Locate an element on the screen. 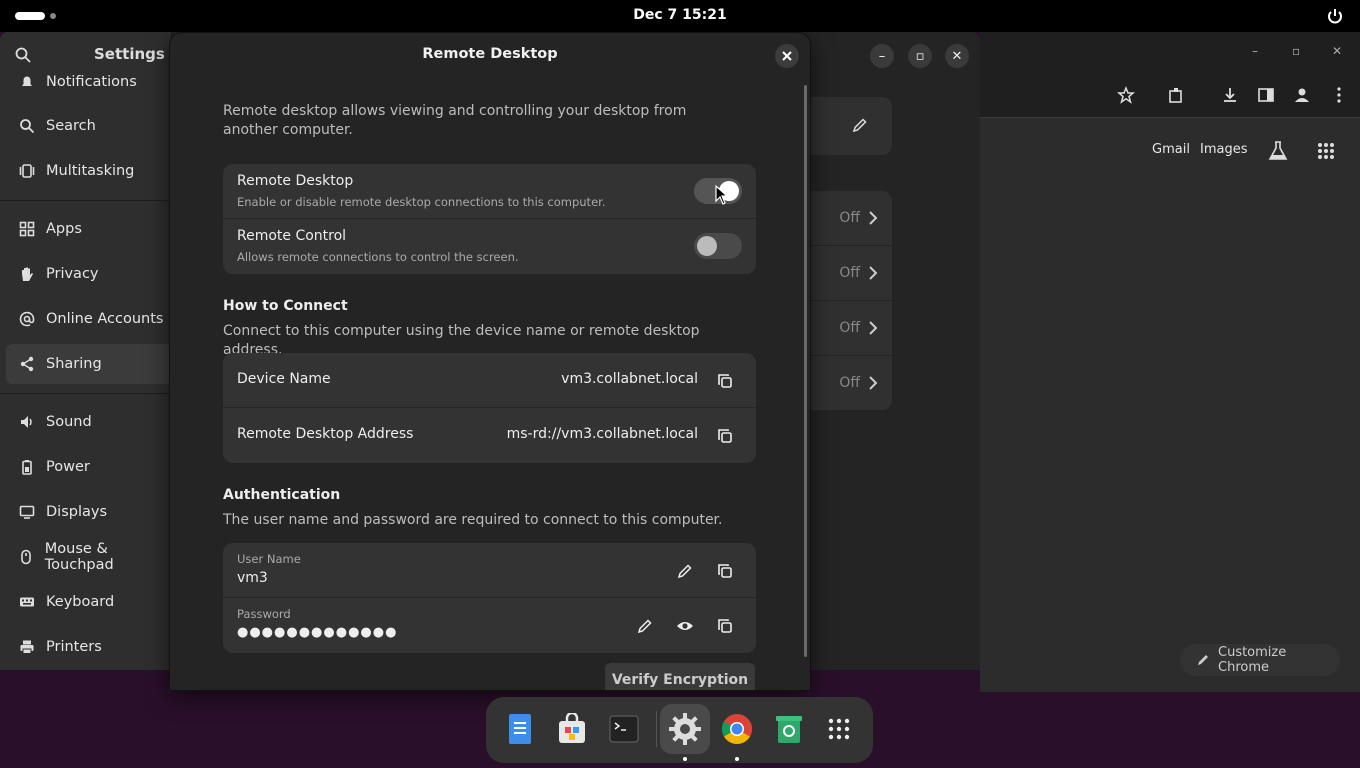  share-icon is located at coordinates (27, 364).